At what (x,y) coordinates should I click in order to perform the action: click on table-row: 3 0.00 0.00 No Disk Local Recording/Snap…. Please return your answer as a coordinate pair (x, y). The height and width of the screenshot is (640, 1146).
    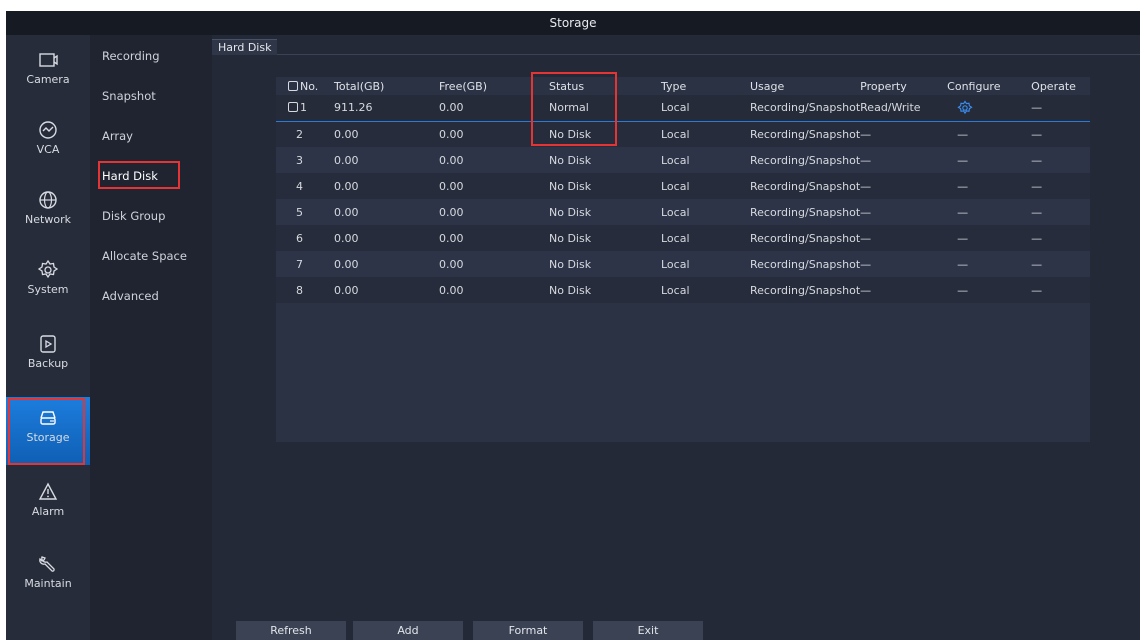
    Looking at the image, I should click on (683, 160).